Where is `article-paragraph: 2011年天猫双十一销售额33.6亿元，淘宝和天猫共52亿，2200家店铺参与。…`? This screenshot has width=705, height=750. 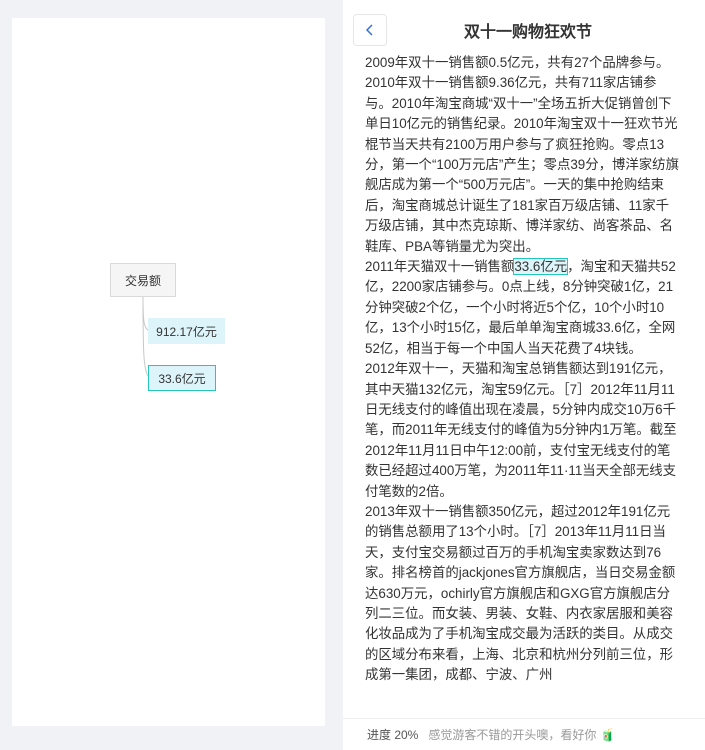
article-paragraph: 2011年天猫双十一销售额33.6亿元，淘宝和天猫共52亿，2200家店铺参与。… is located at coordinates (522, 308).